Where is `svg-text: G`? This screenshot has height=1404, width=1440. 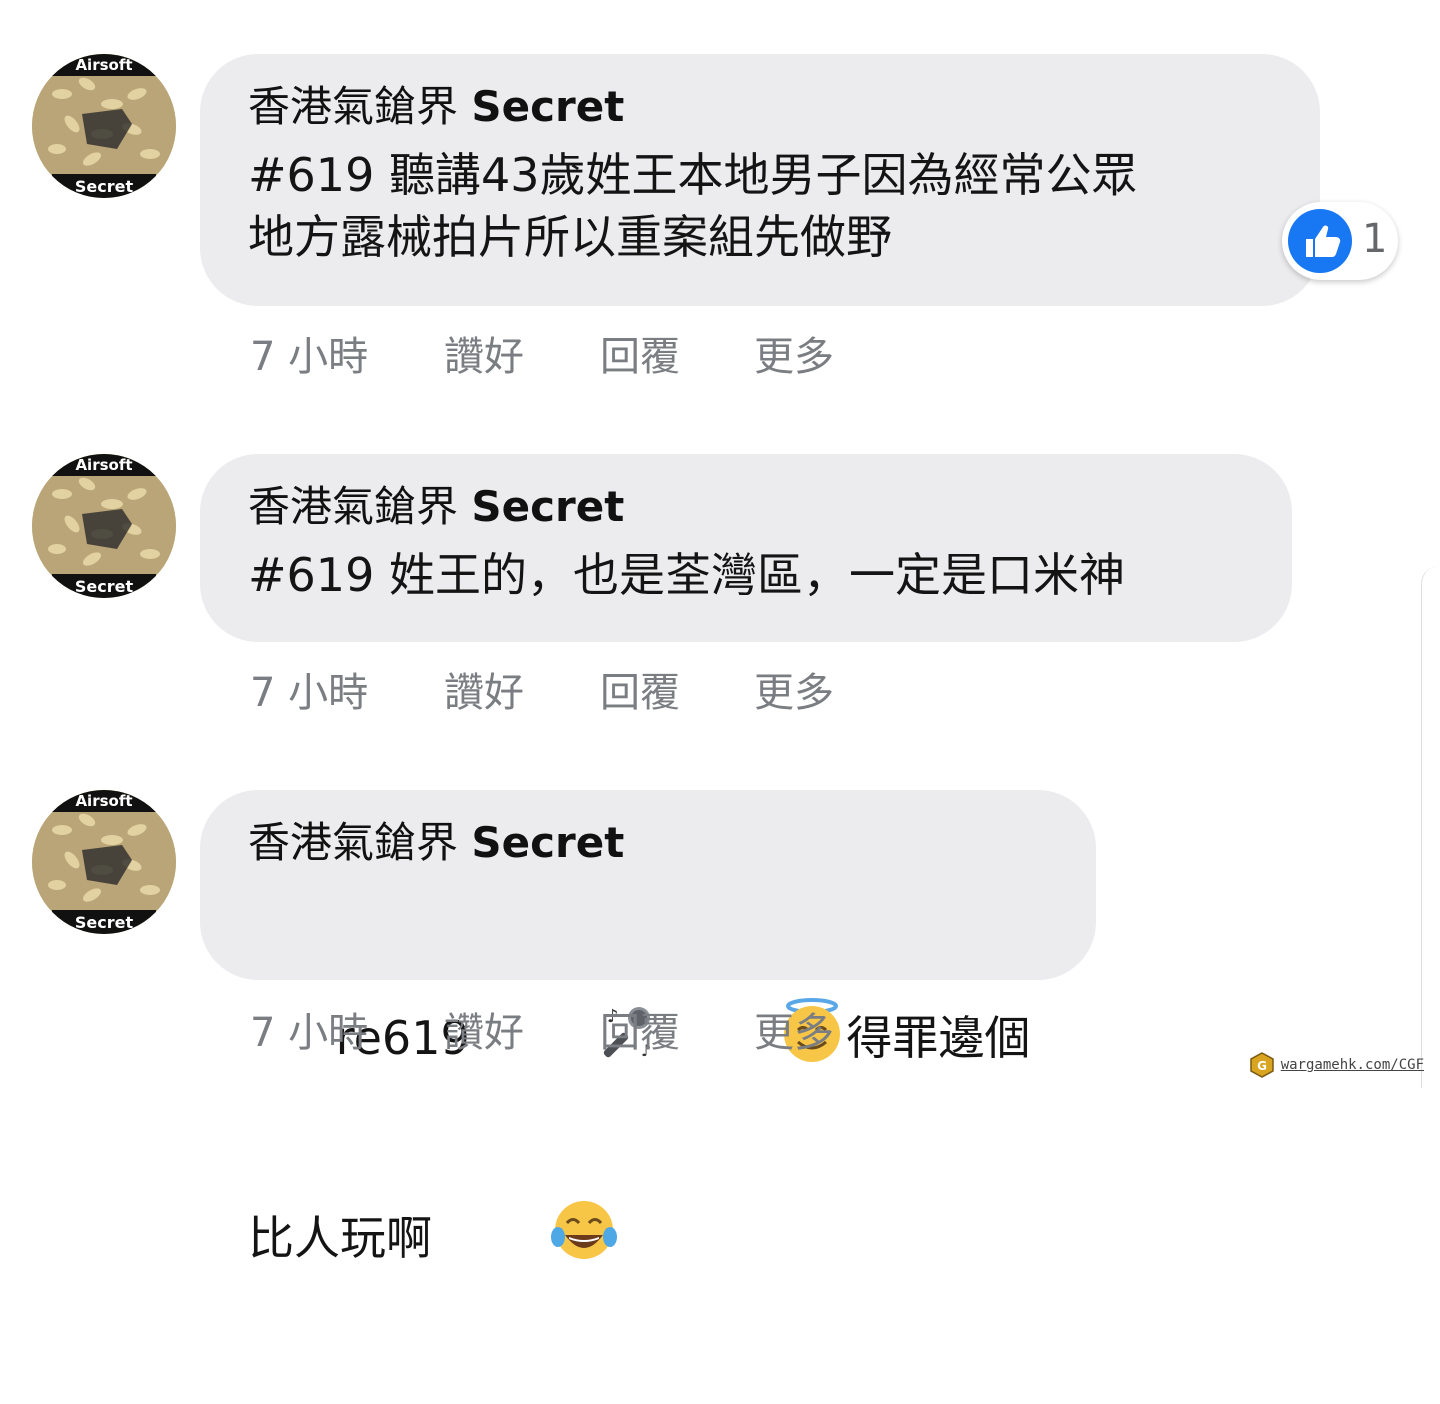 svg-text: G is located at coordinates (1262, 1066).